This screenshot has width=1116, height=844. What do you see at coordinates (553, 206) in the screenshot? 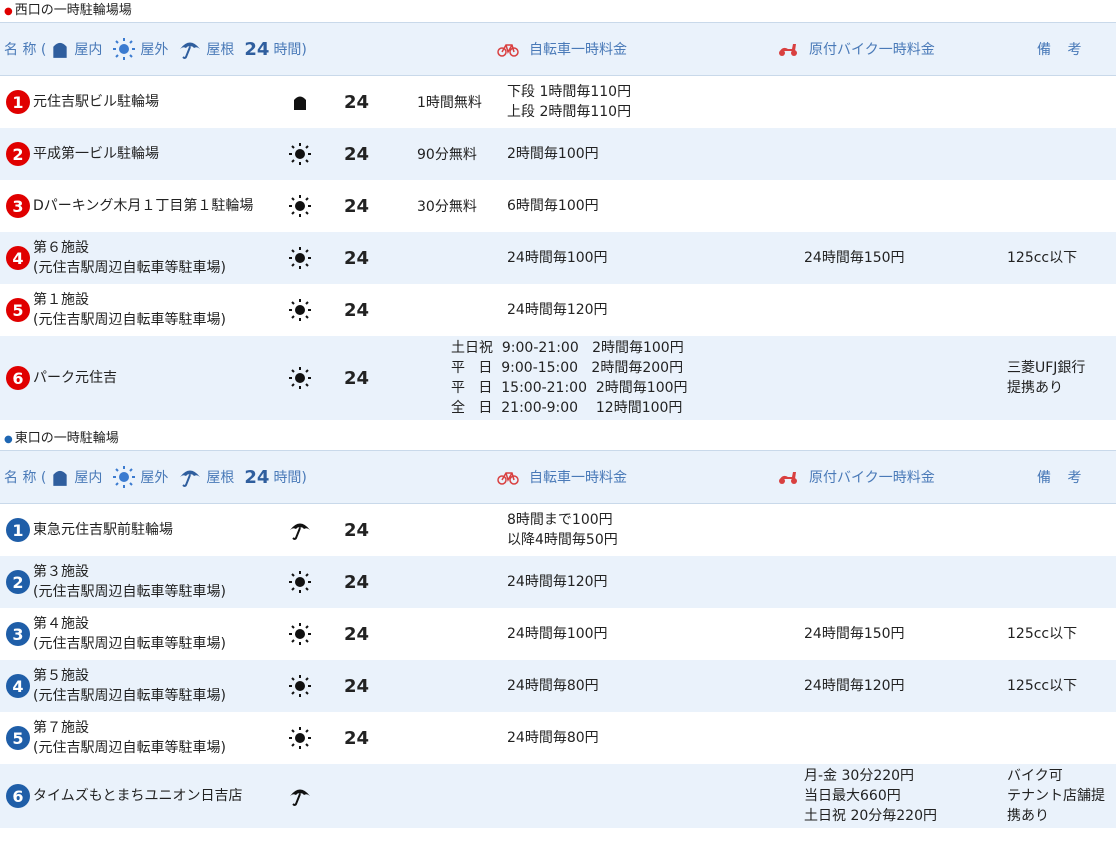
I see `bike-fee: 6時間毎100円` at bounding box center [553, 206].